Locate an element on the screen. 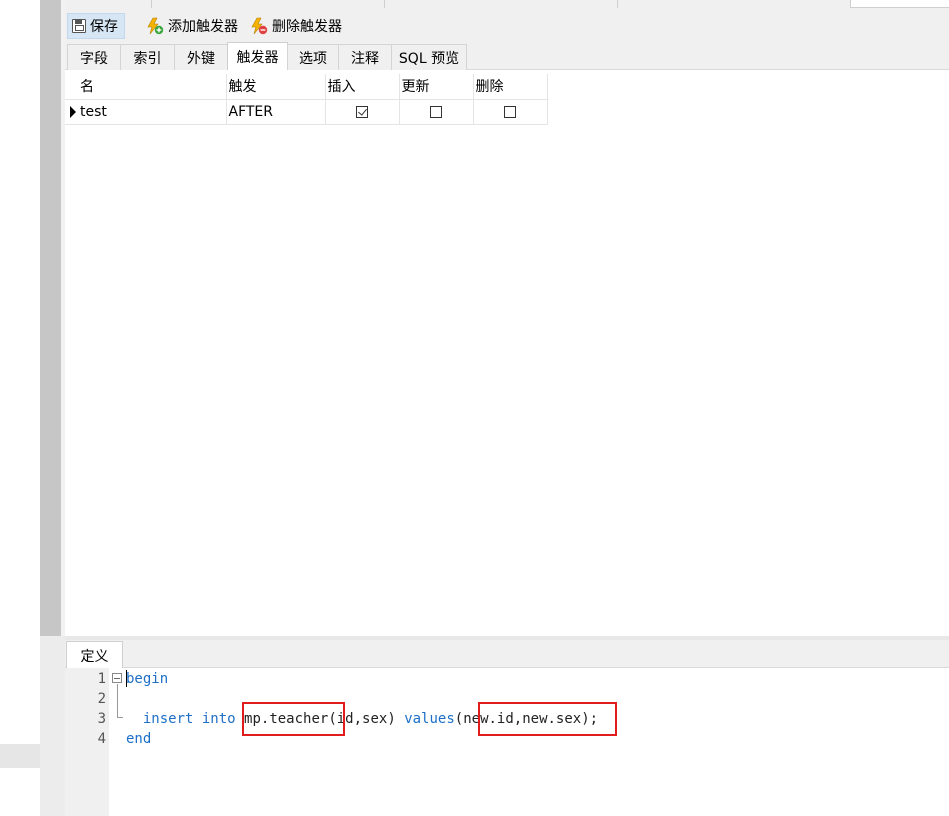  update-checkbox is located at coordinates (436, 111).